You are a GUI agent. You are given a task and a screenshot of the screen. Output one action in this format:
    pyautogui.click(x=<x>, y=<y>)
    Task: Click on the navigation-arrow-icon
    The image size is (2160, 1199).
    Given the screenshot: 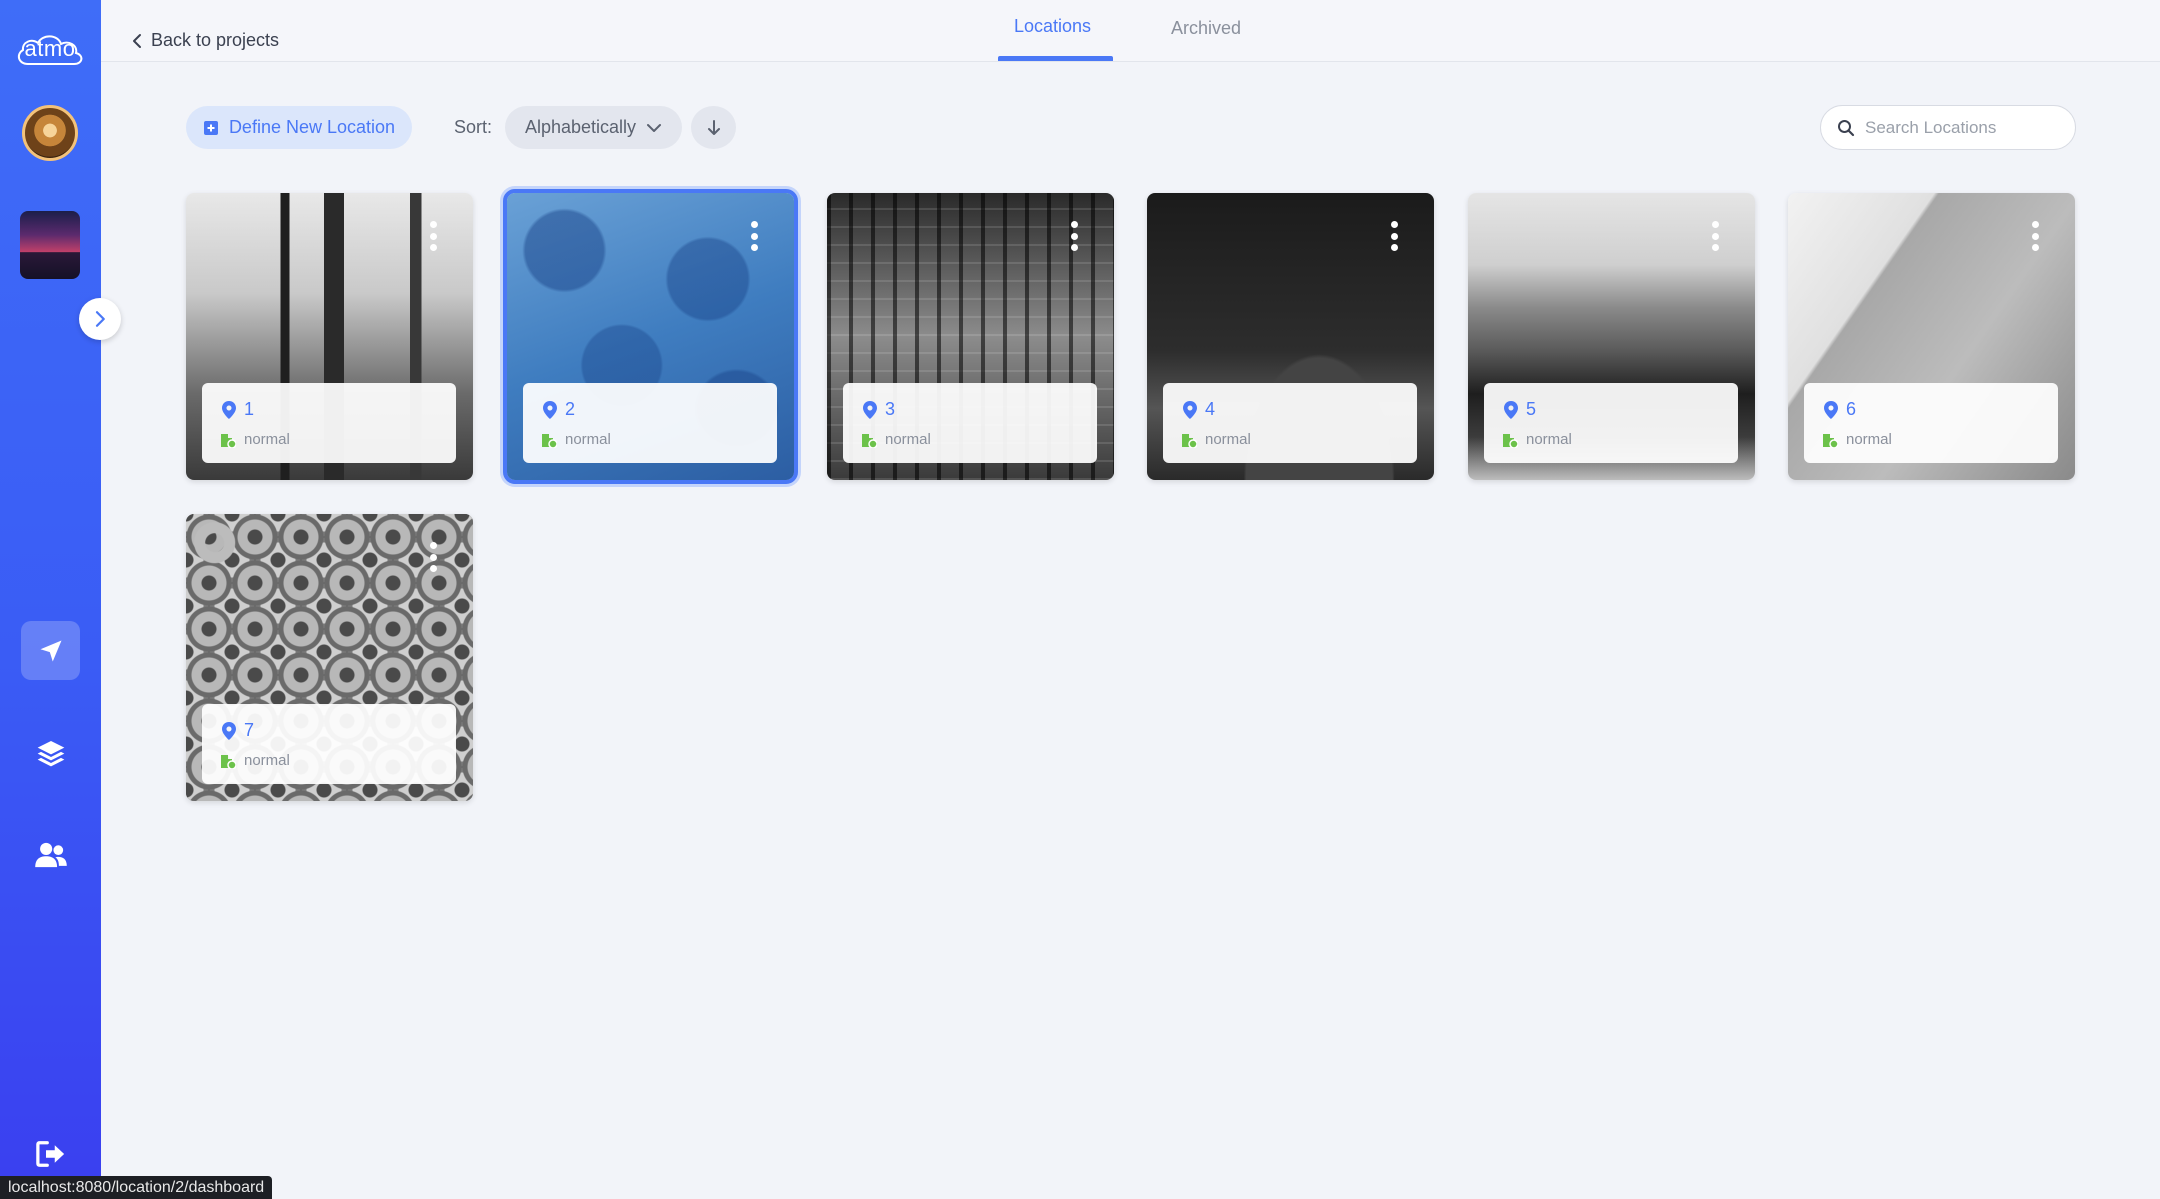 What is the action you would take?
    pyautogui.click(x=50, y=650)
    